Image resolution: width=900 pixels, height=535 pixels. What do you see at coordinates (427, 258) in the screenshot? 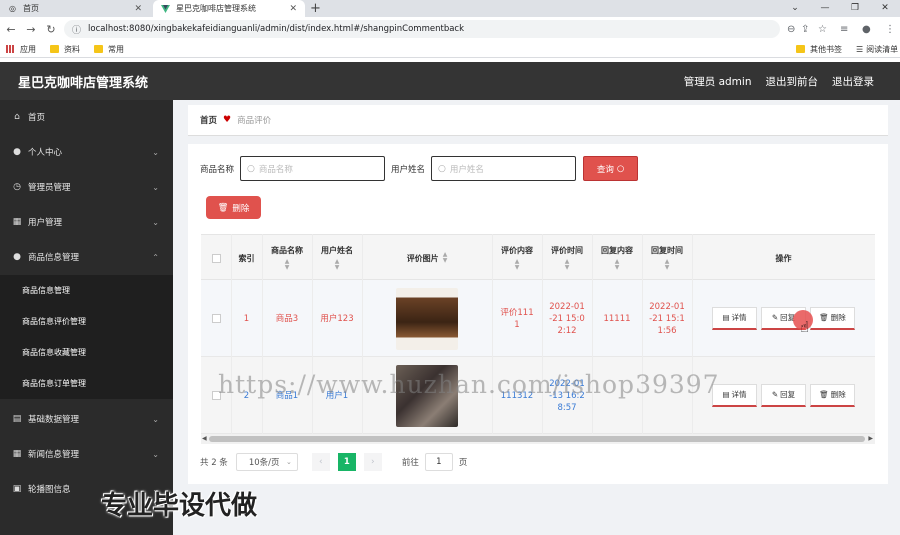
I see `header-image: 评价图片 ▲ ▼` at bounding box center [427, 258].